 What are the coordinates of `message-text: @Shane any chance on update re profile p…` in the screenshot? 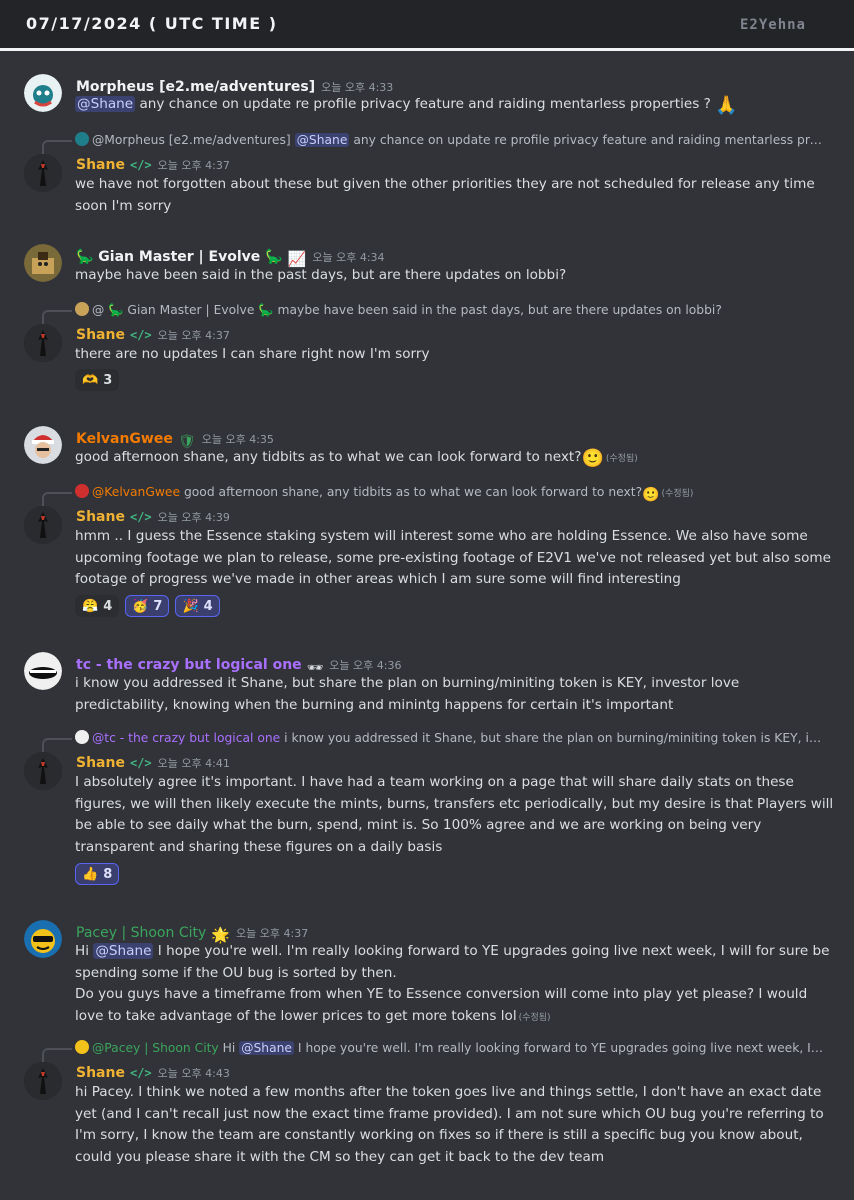 It's located at (406, 105).